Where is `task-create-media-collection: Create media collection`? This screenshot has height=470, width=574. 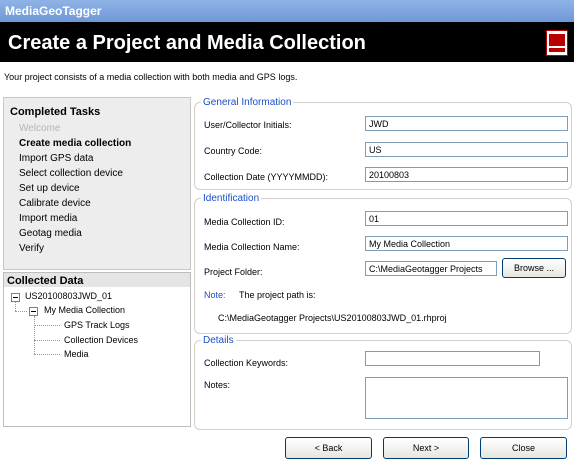 task-create-media-collection: Create media collection is located at coordinates (75, 143).